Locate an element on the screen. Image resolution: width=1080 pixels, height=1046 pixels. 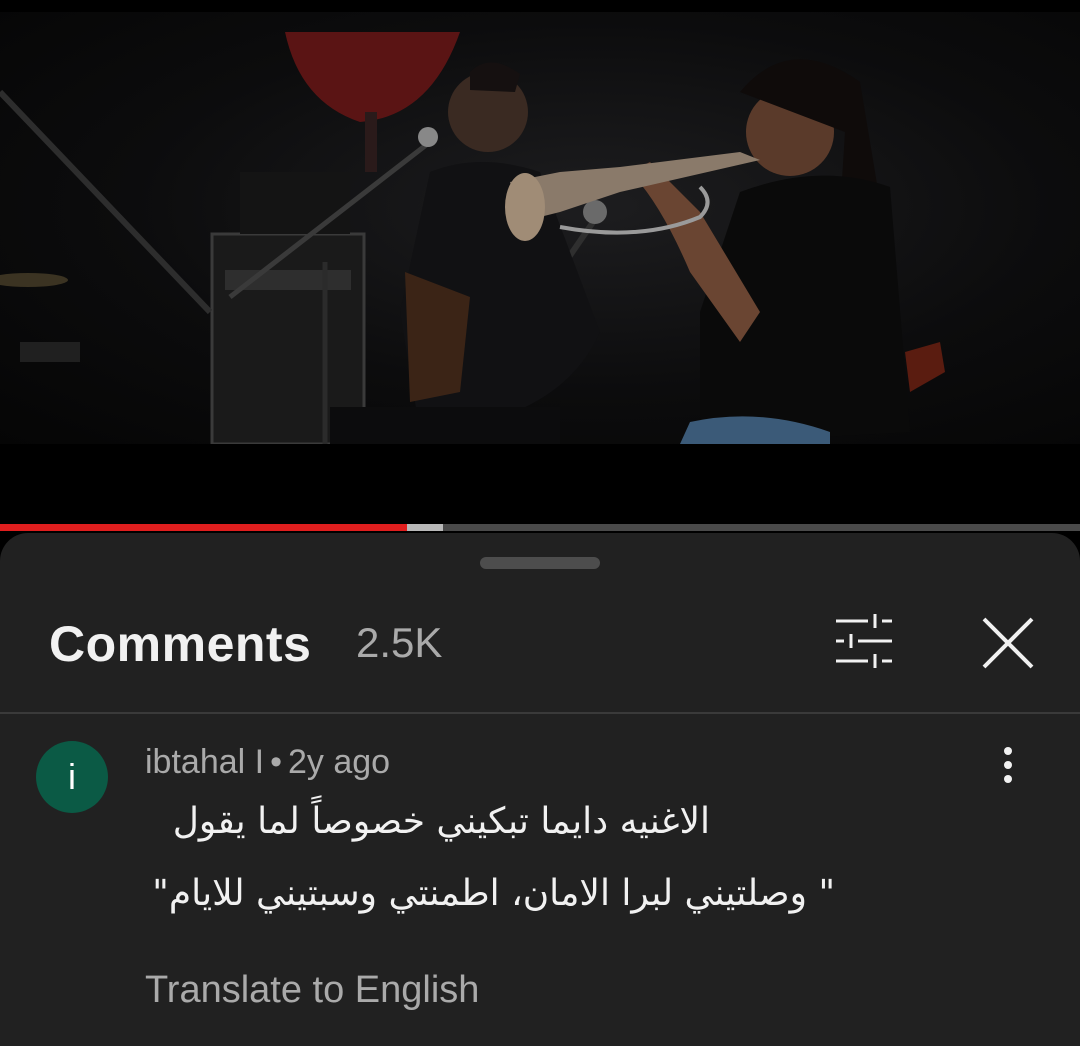
close-button is located at coordinates (1008, 643).